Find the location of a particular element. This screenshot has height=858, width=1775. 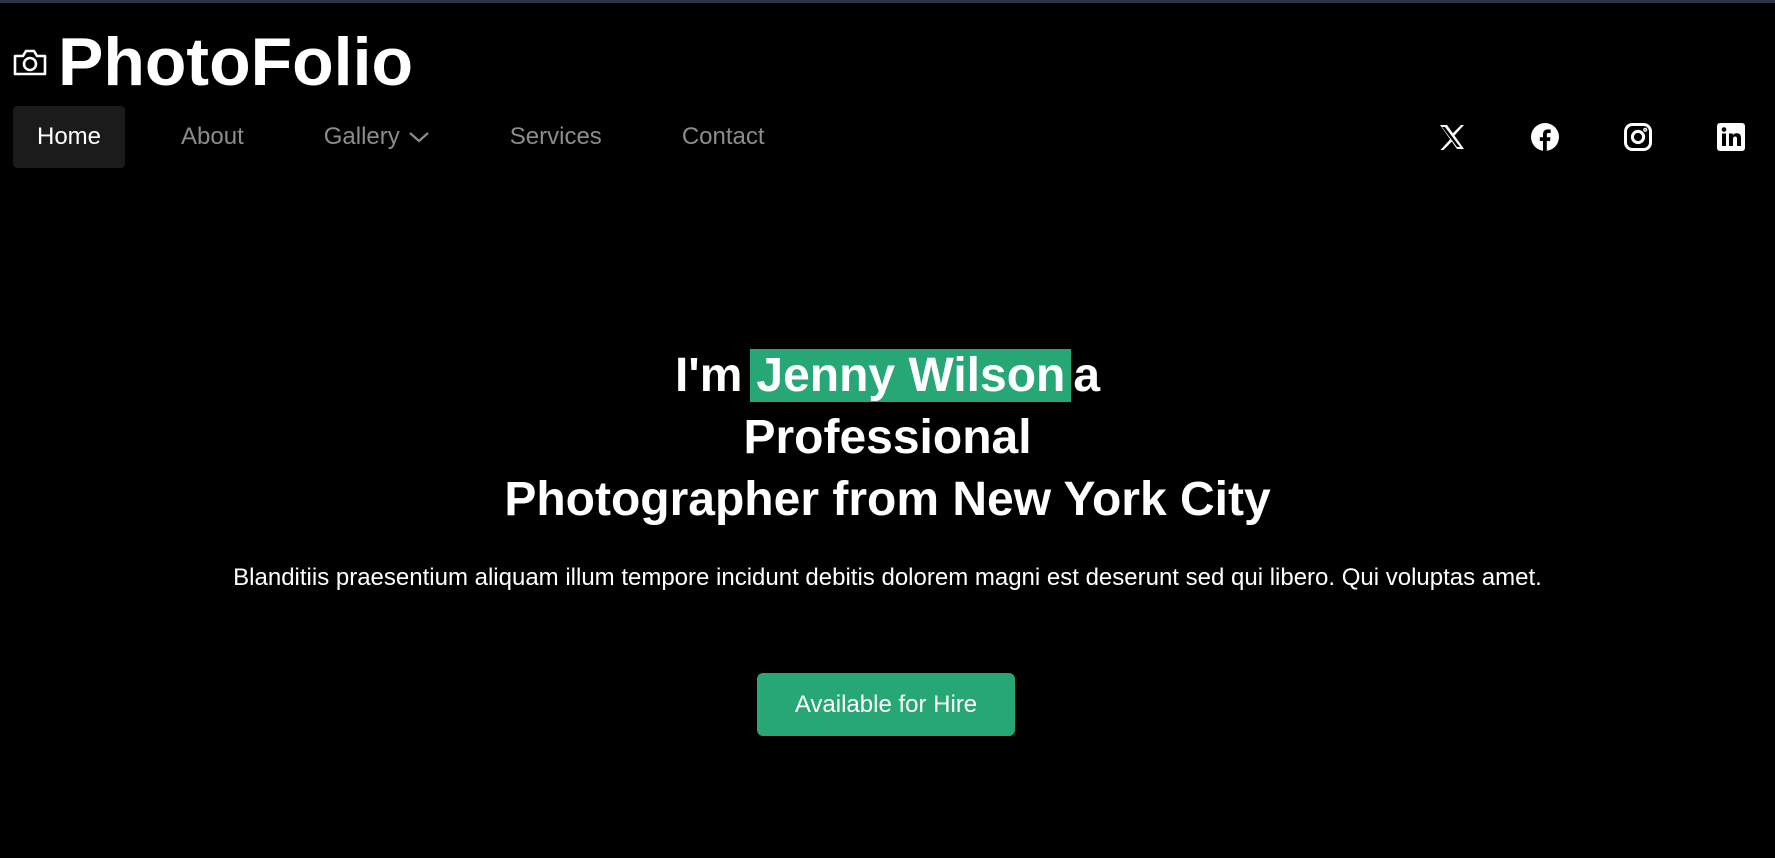

nav-item-label: Gallery is located at coordinates (361, 136).